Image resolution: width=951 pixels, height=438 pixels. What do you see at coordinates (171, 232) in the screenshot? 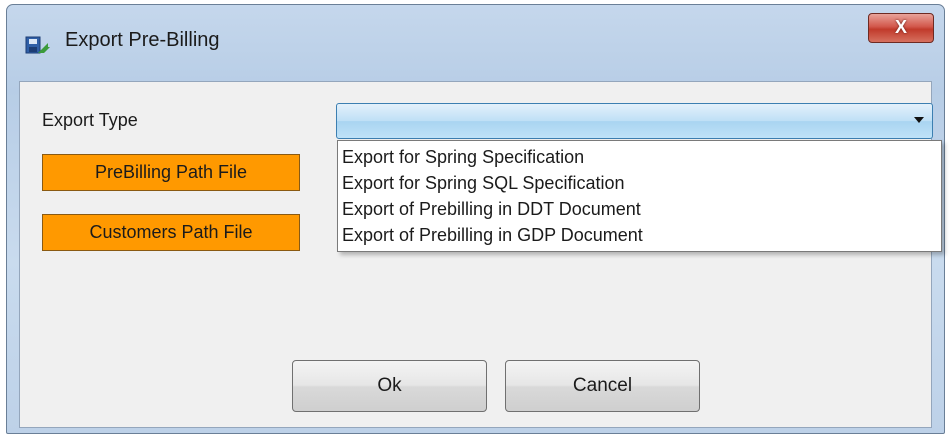
I see `customers-path-file-button: Customers Path File` at bounding box center [171, 232].